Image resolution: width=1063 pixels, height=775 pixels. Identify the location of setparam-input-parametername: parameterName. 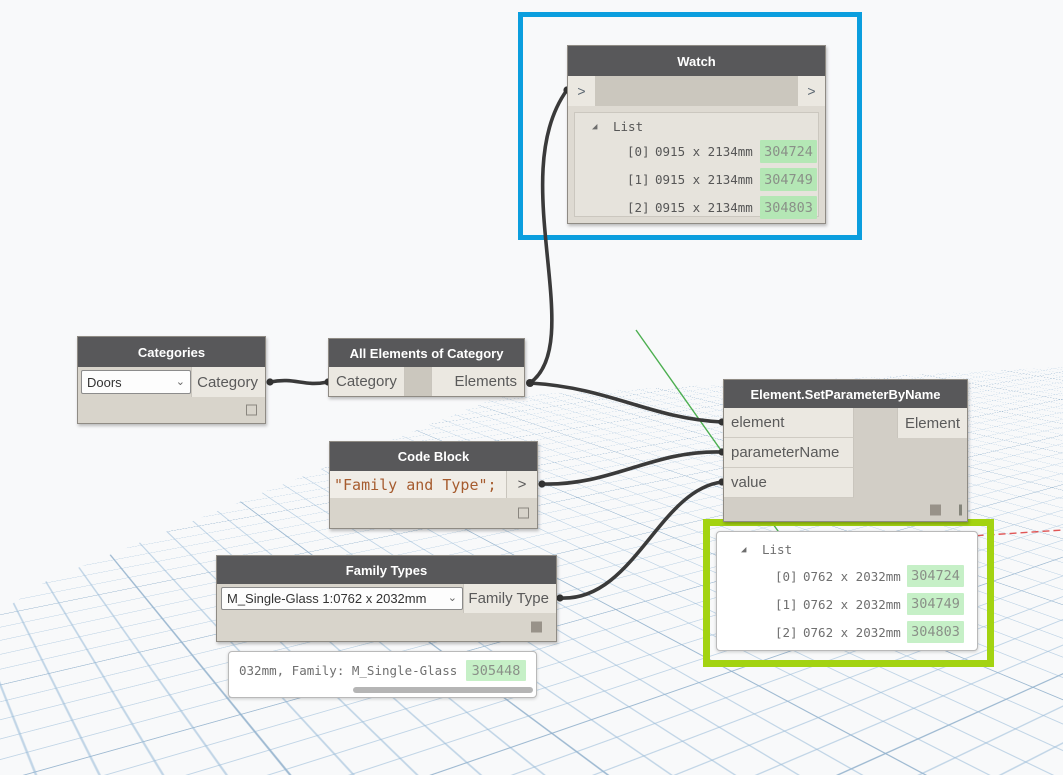
(789, 453).